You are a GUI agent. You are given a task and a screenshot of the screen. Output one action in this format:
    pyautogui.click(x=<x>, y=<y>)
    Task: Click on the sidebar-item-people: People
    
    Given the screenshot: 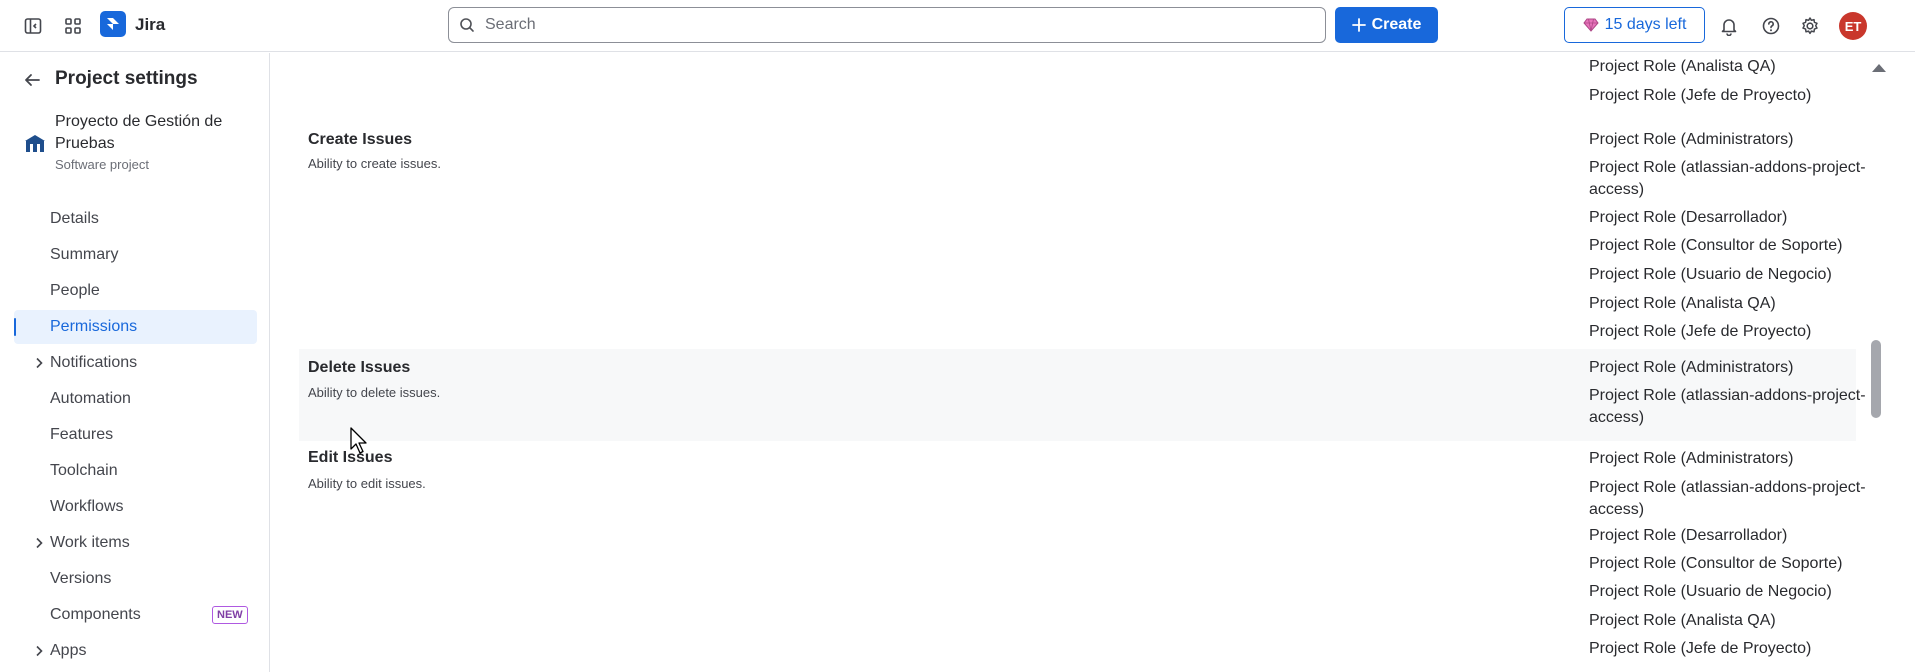 What is the action you would take?
    pyautogui.click(x=135, y=291)
    